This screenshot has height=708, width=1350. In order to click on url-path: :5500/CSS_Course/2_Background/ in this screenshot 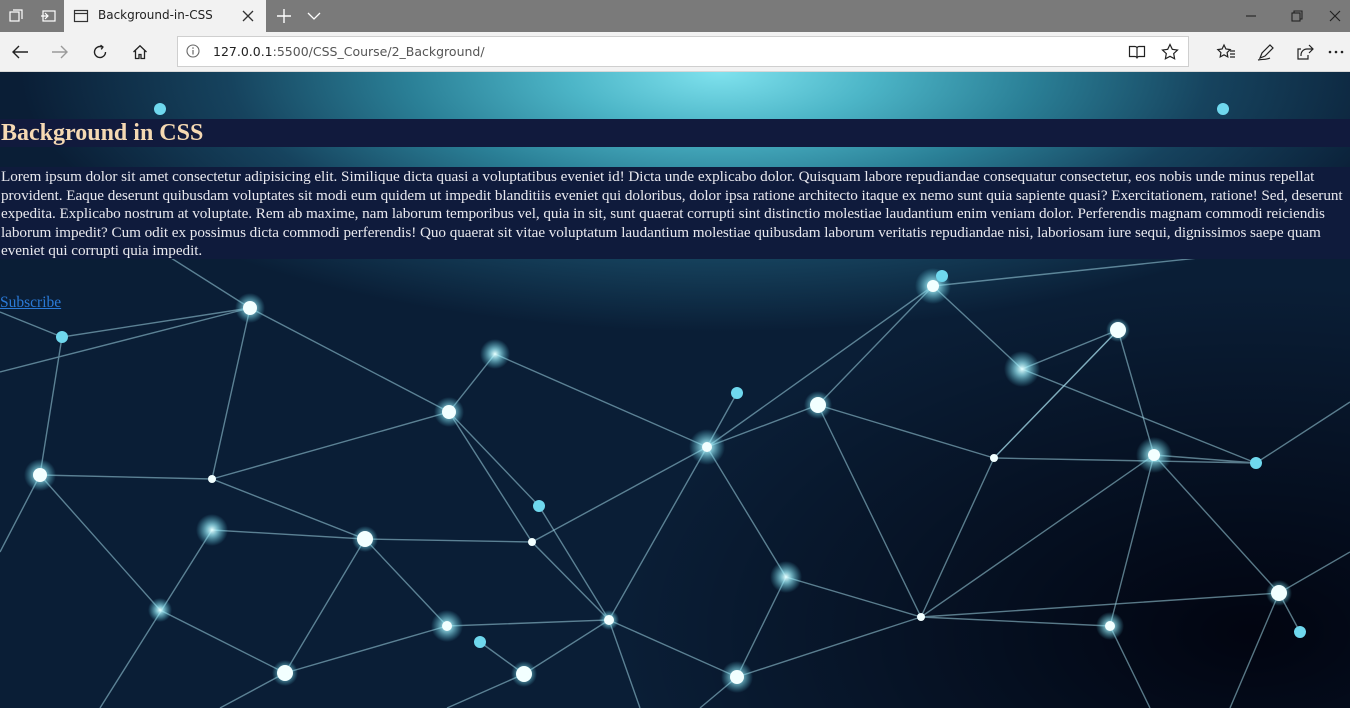, I will do `click(378, 51)`.